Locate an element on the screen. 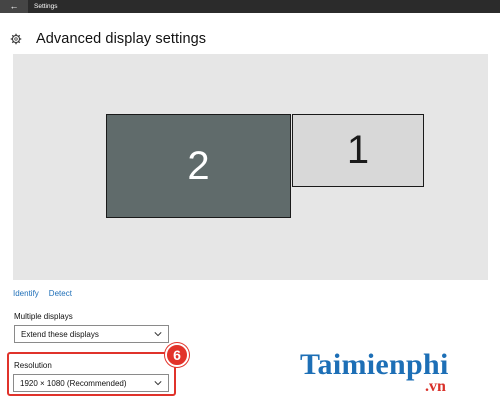 Image resolution: width=500 pixels, height=402 pixels. back-arrow-icon: ← is located at coordinates (14, 6).